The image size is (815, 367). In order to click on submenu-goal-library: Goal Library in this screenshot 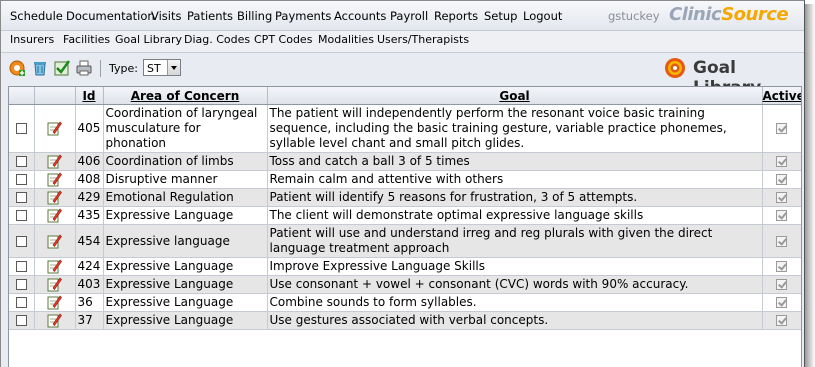, I will do `click(148, 39)`.